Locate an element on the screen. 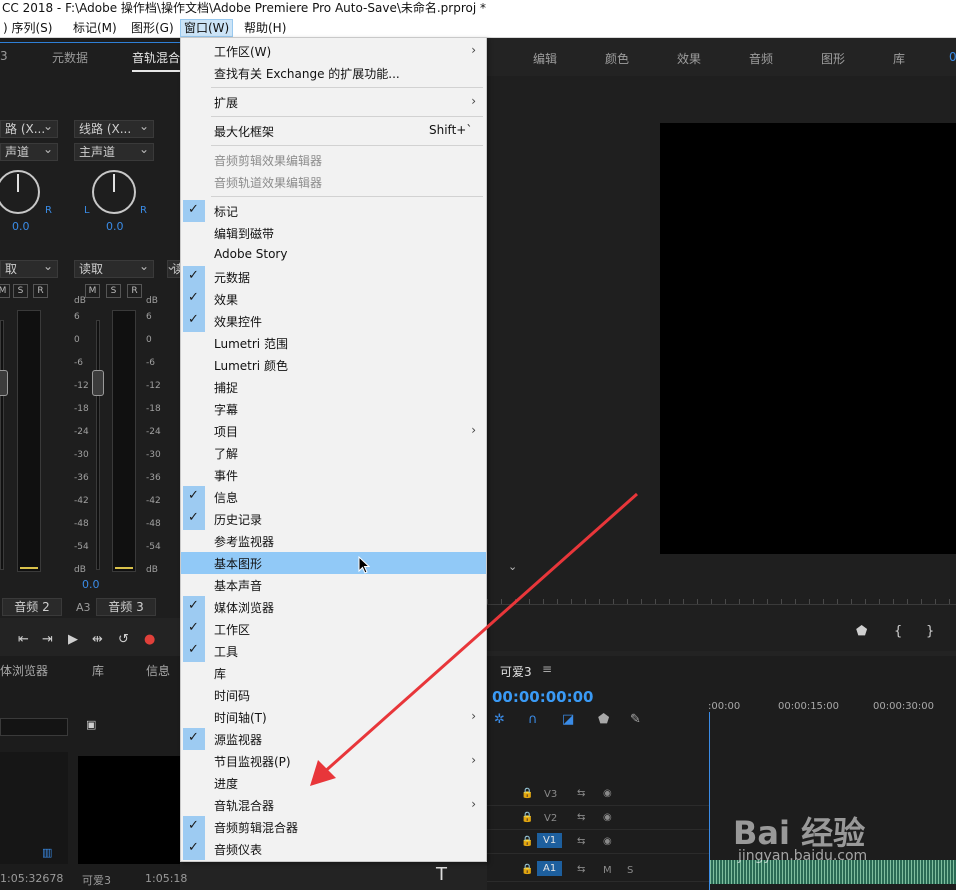 The image size is (956, 890). tab-info: 信息 is located at coordinates (158, 670).